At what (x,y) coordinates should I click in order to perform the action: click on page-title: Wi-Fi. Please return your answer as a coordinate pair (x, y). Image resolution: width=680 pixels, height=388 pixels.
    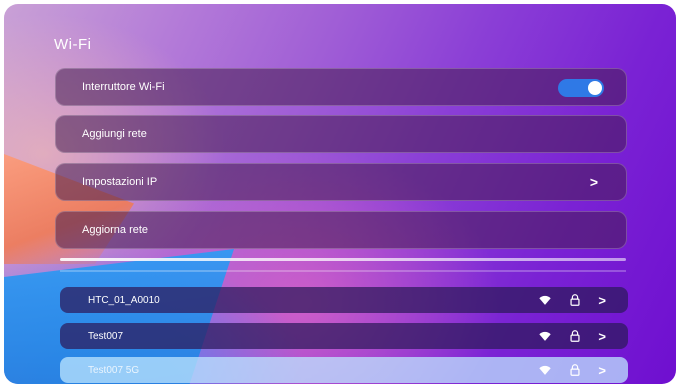
    Looking at the image, I should click on (73, 44).